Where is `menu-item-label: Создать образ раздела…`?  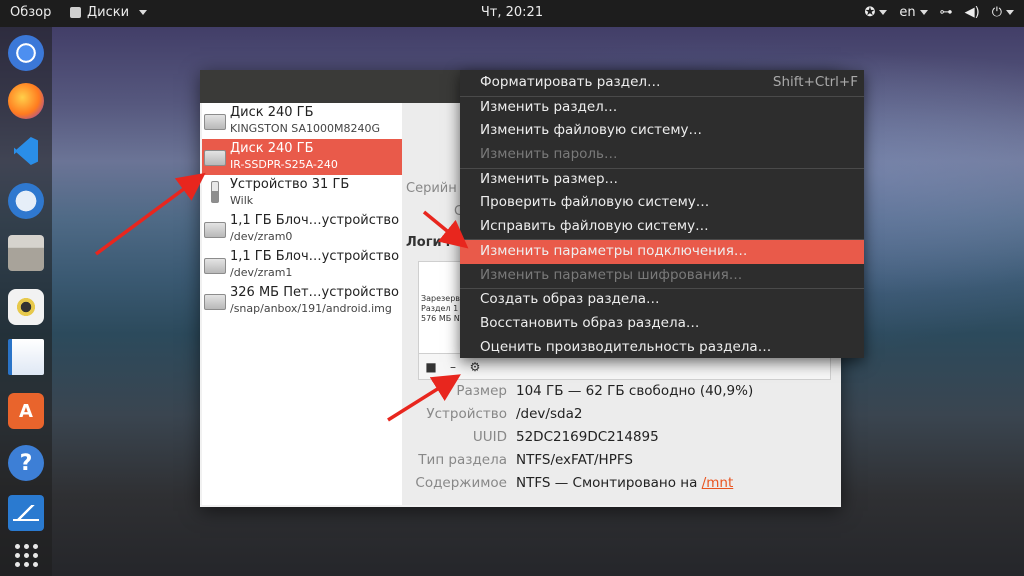
menu-item-label: Создать образ раздела… is located at coordinates (570, 299).